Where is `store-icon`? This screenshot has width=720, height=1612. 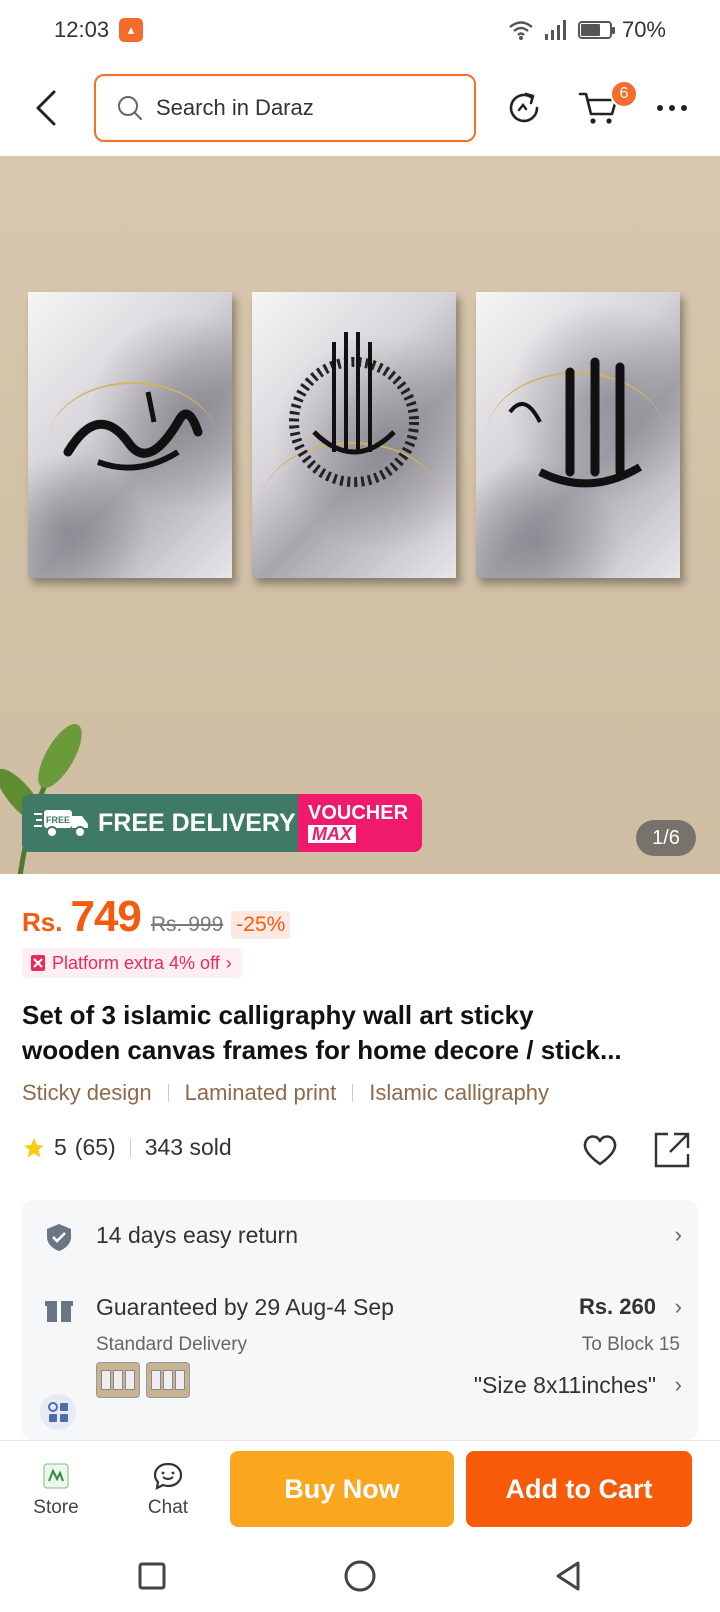 store-icon is located at coordinates (56, 1476).